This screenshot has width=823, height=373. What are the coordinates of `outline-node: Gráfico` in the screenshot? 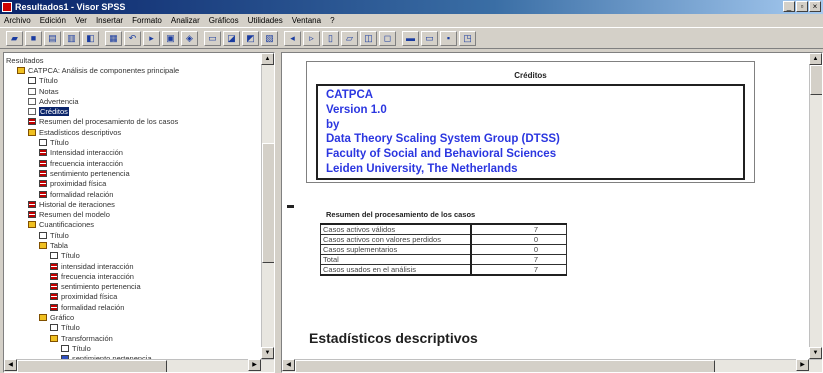 It's located at (134, 317).